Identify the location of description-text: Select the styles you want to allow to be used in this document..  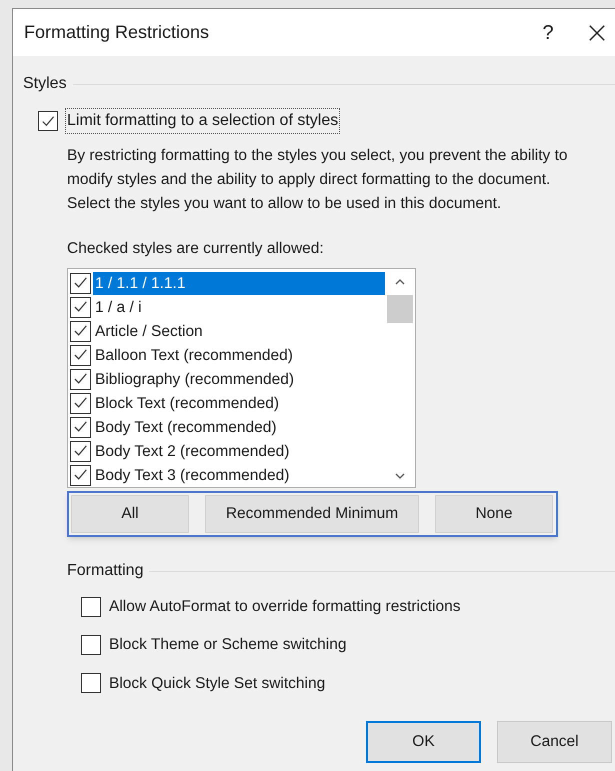
(284, 204).